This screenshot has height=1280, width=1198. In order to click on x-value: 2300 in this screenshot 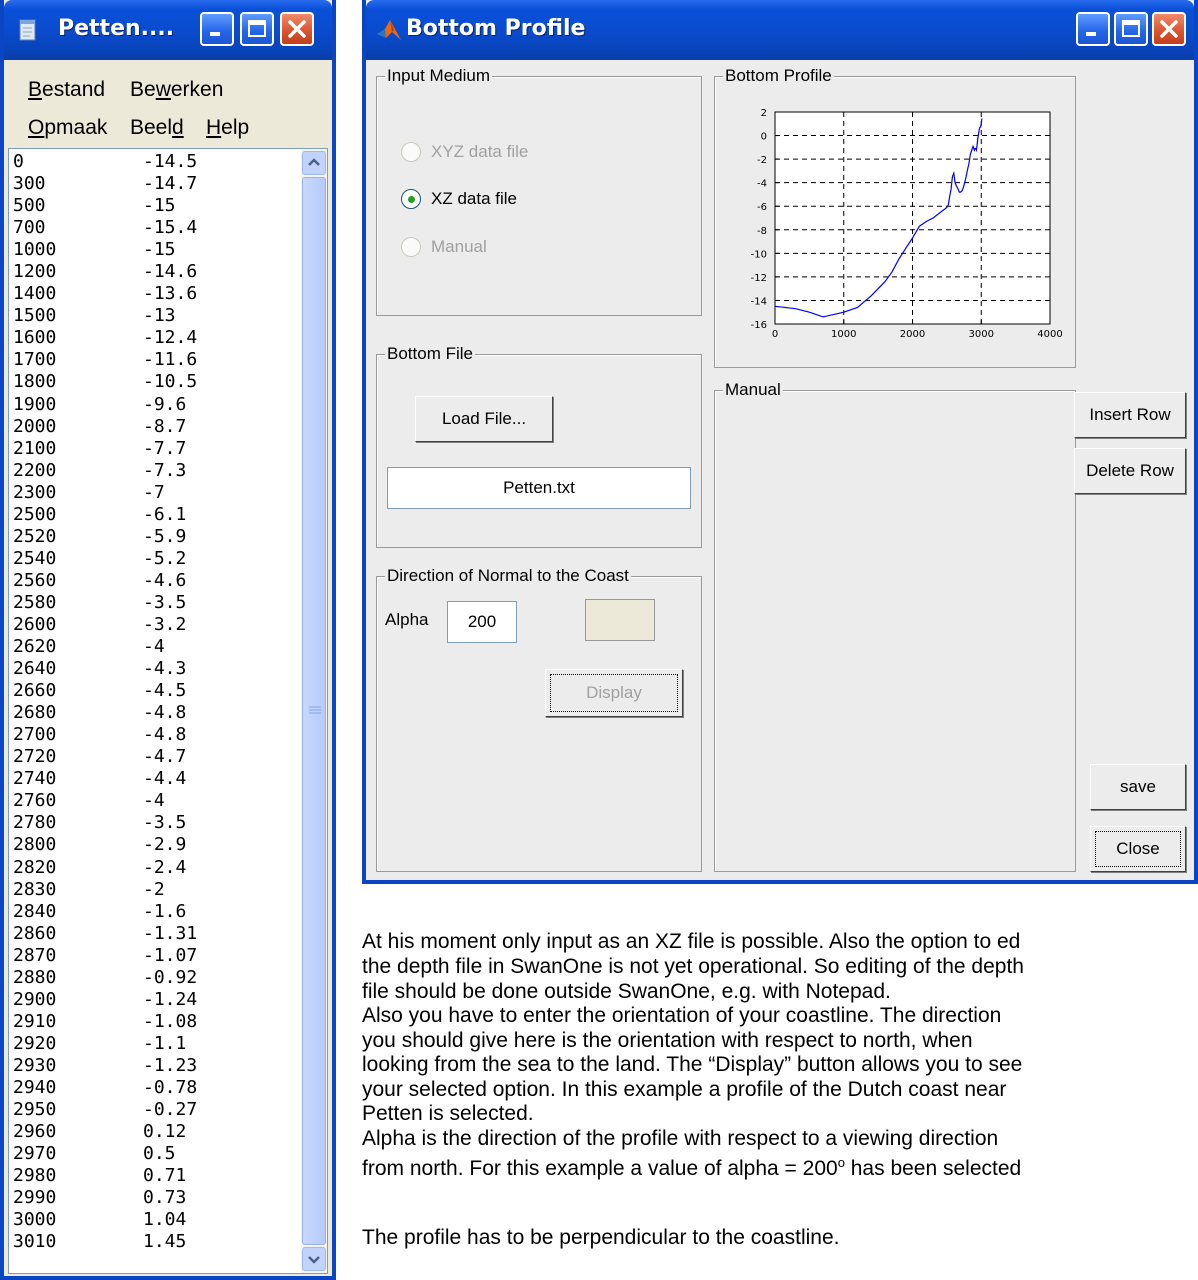, I will do `click(35, 492)`.